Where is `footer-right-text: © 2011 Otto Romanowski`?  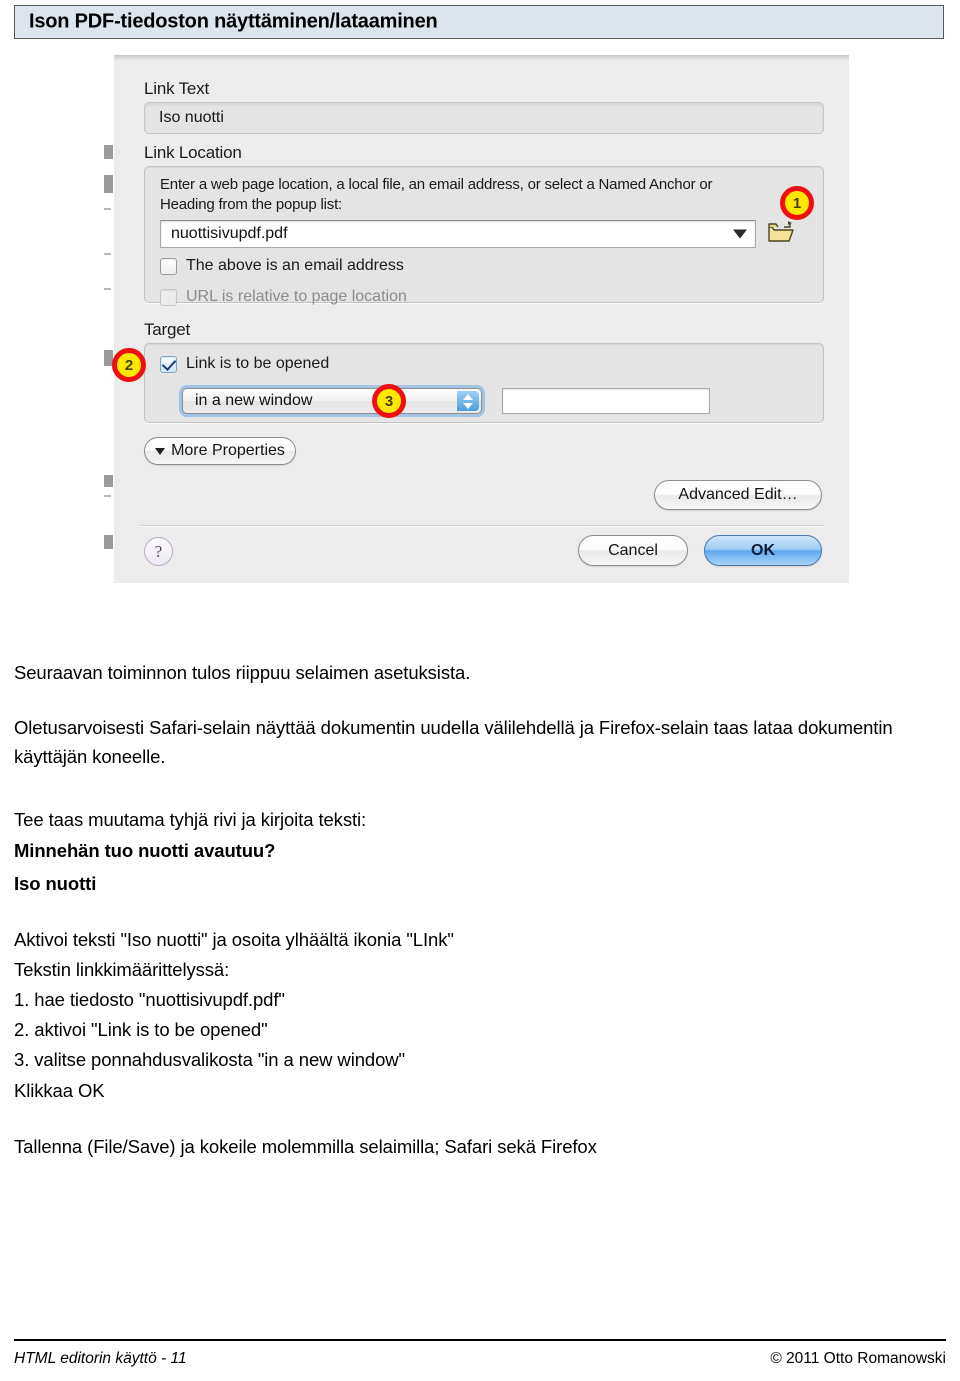
footer-right-text: © 2011 Otto Romanowski is located at coordinates (858, 1358).